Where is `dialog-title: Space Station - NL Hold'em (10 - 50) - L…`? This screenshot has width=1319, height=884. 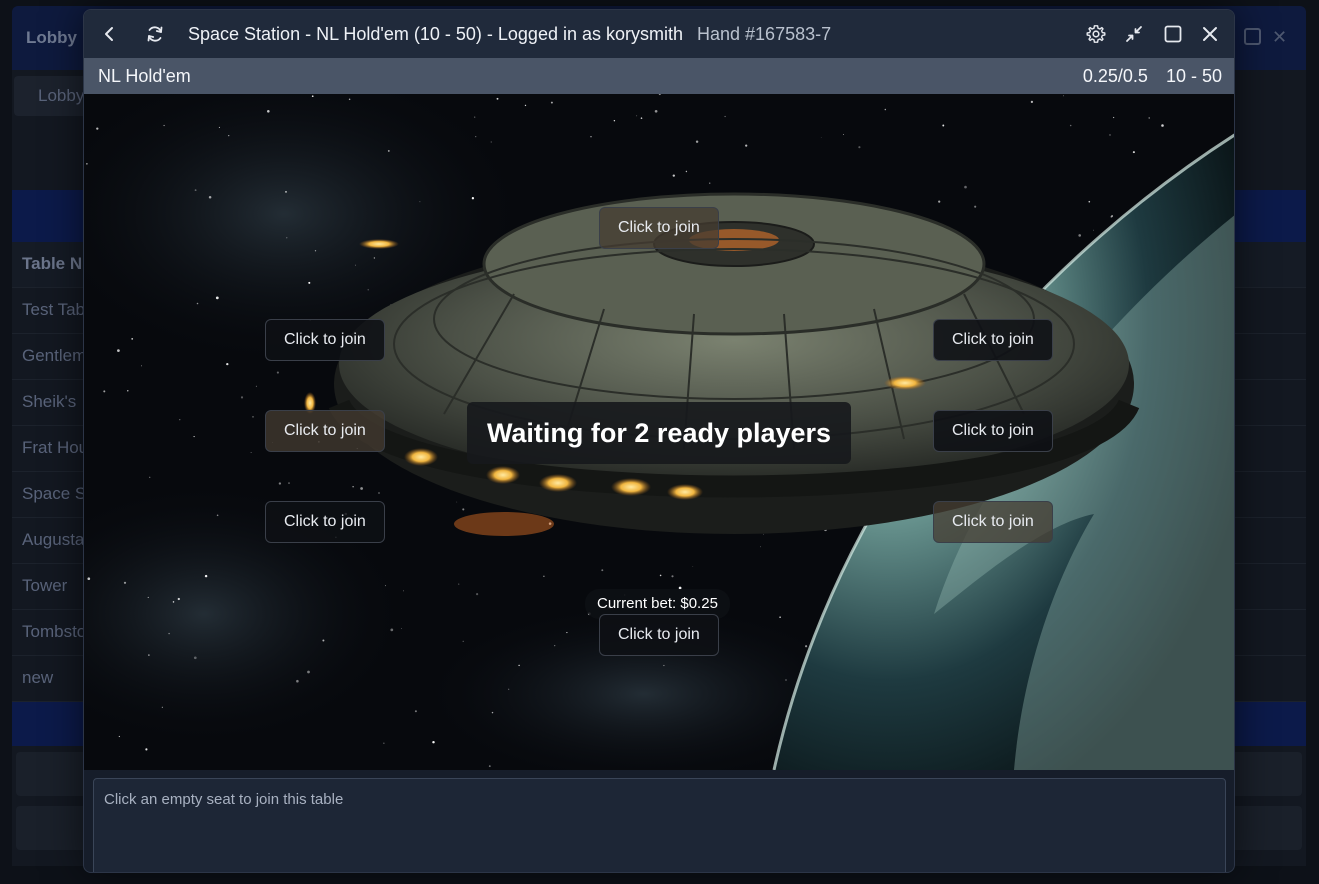 dialog-title: Space Station - NL Hold'em (10 - 50) - L… is located at coordinates (509, 34).